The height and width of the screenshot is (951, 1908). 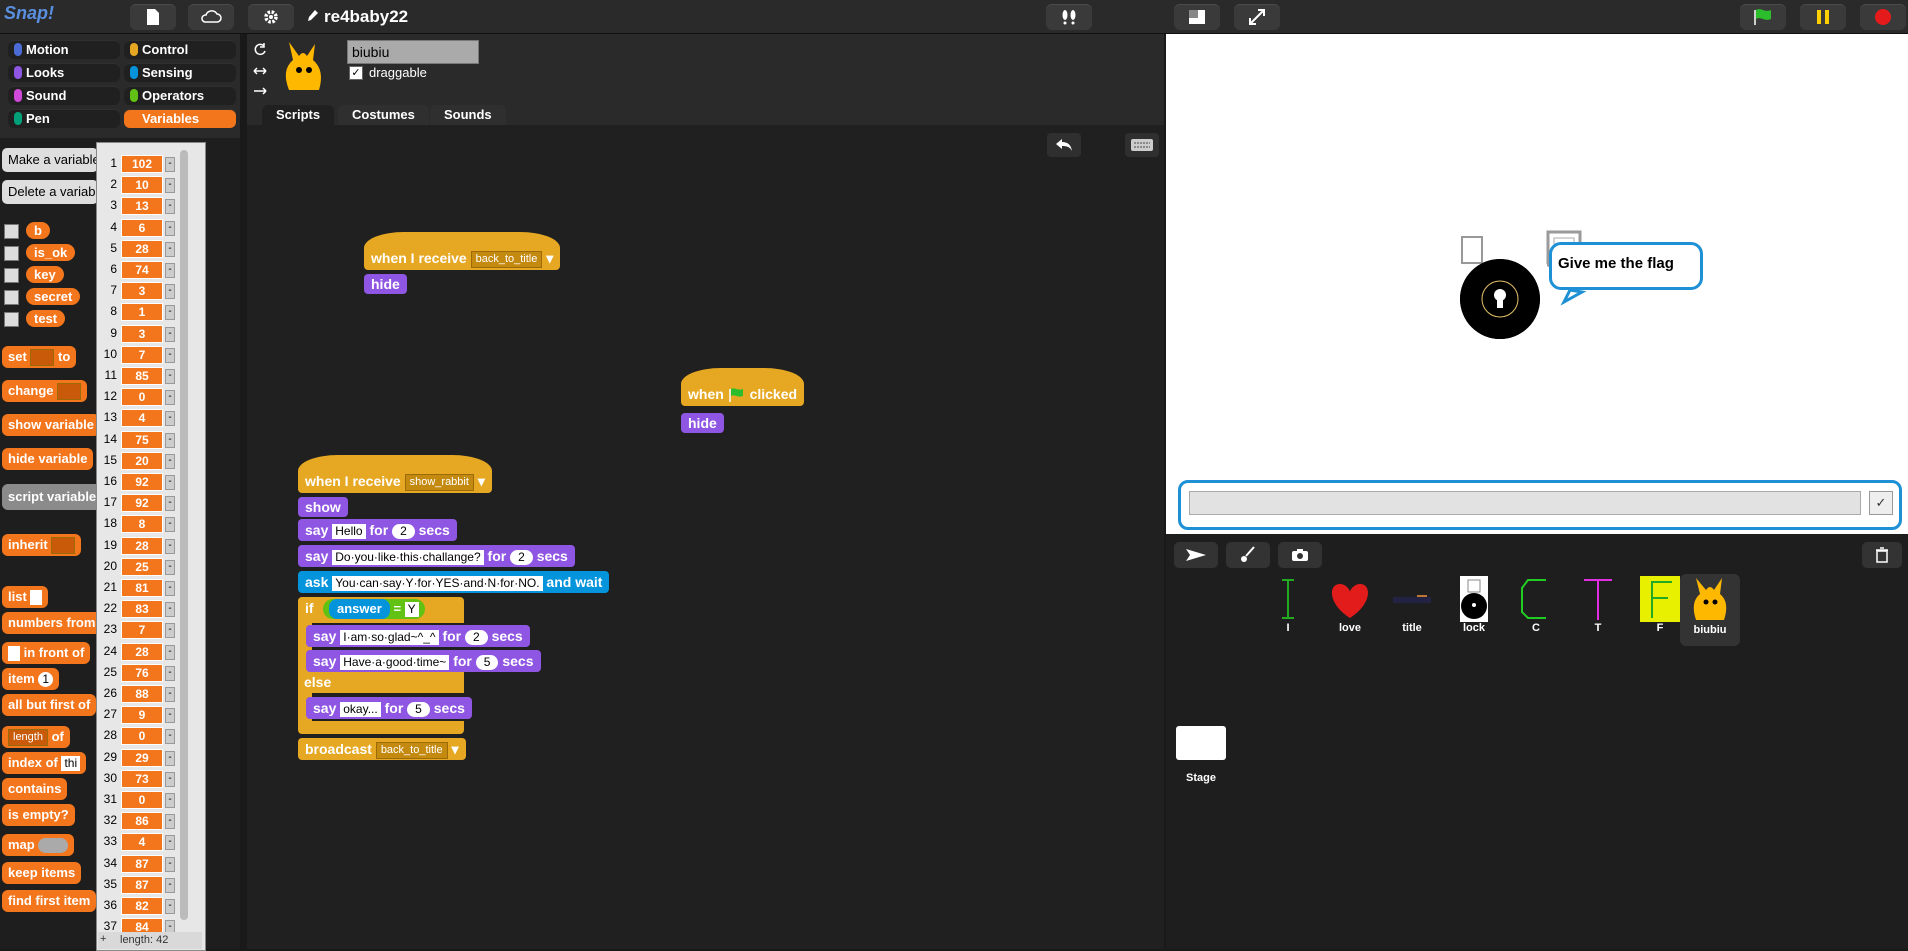 I want to click on var-secret: secret, so click(x=53, y=296).